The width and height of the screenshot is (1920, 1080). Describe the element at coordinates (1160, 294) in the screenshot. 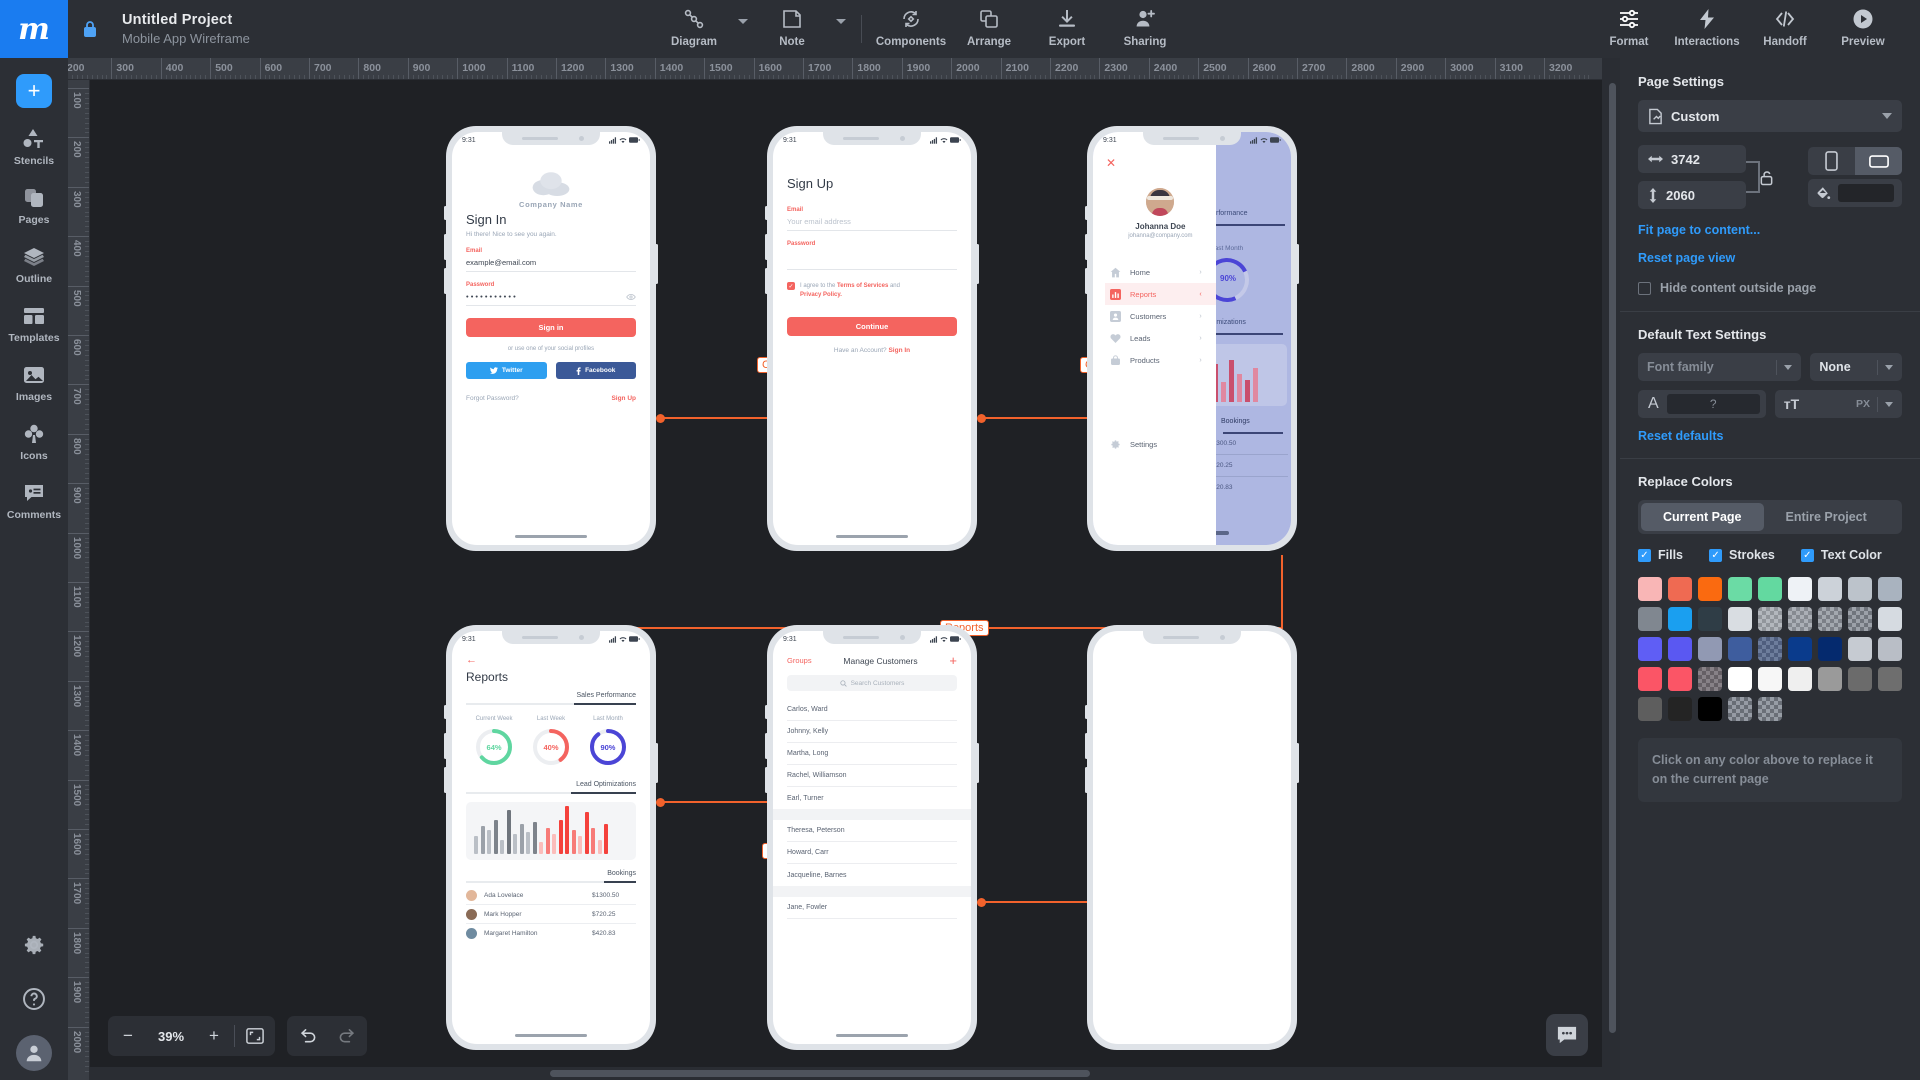

I see `drawer-item-reports: Reports ‹` at that location.